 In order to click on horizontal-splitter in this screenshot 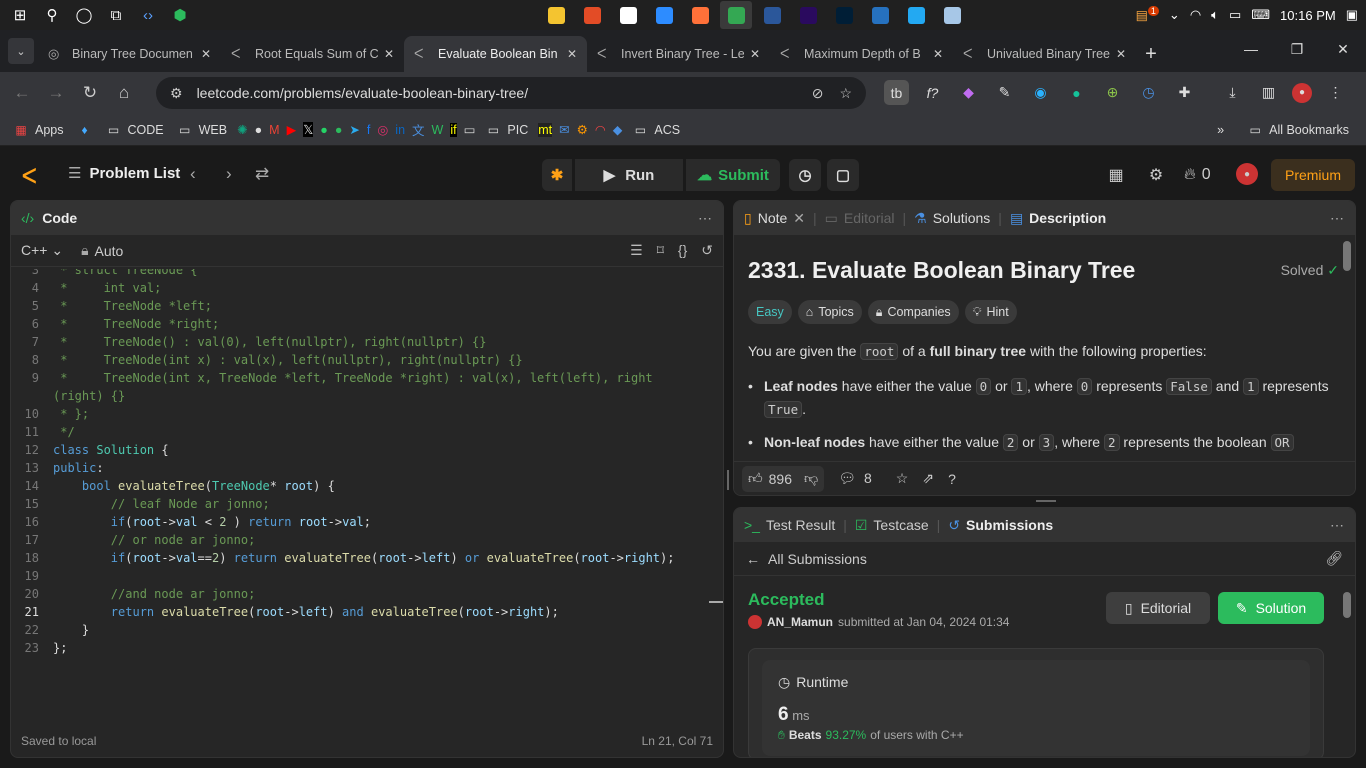, I will do `click(1046, 501)`.